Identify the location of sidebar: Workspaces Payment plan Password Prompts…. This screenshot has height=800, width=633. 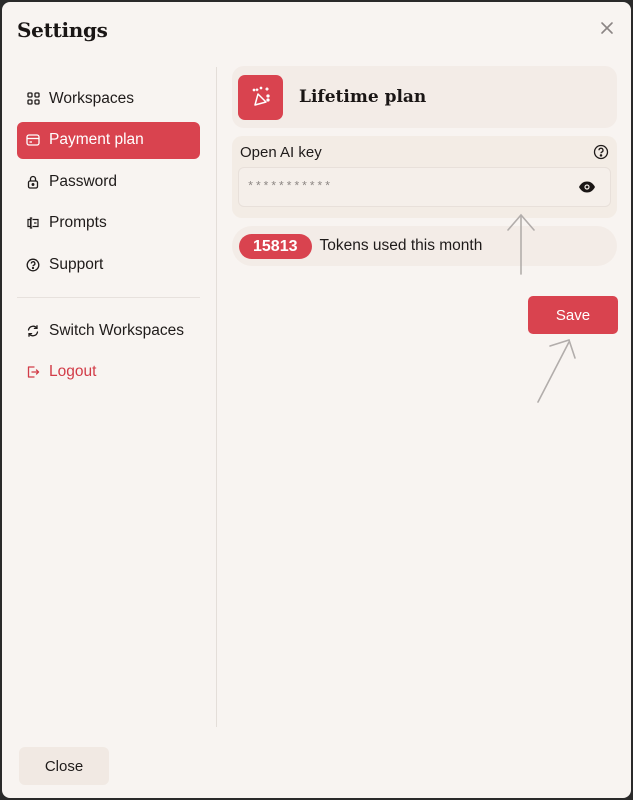
(108, 237).